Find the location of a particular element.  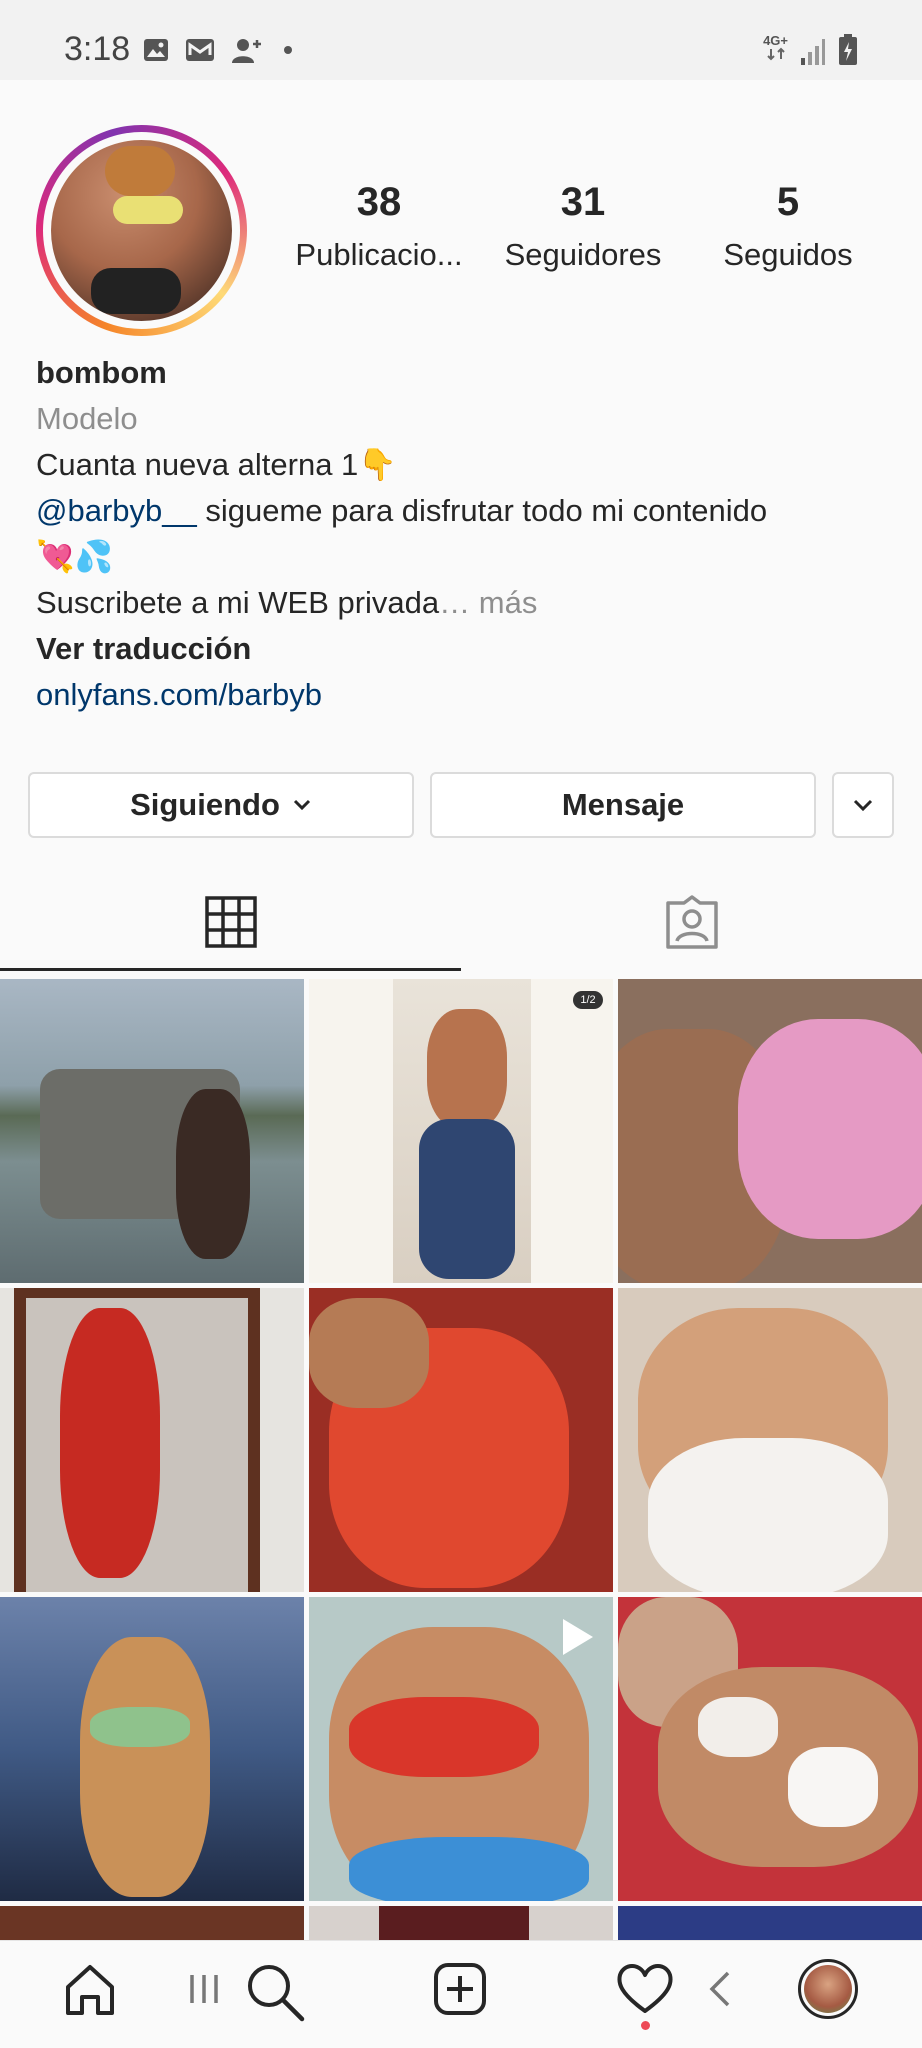

stat-value: 38 is located at coordinates (379, 202).